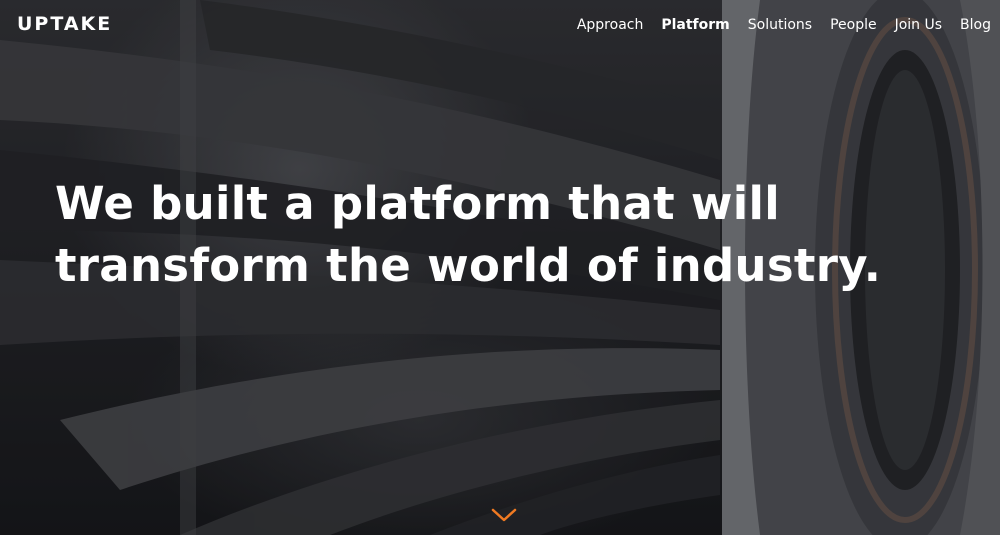 The width and height of the screenshot is (1000, 535). What do you see at coordinates (918, 25) in the screenshot?
I see `nav-item-join-us: Join Us` at bounding box center [918, 25].